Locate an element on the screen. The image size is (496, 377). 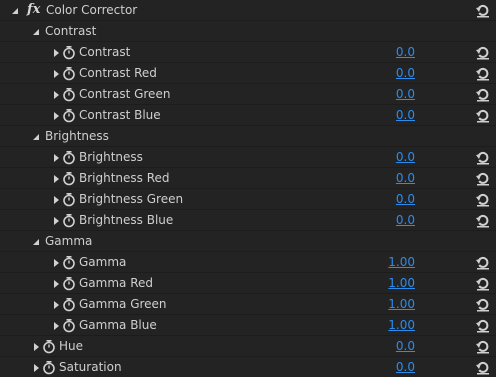
parameter-label: Brightness Red is located at coordinates (124, 178).